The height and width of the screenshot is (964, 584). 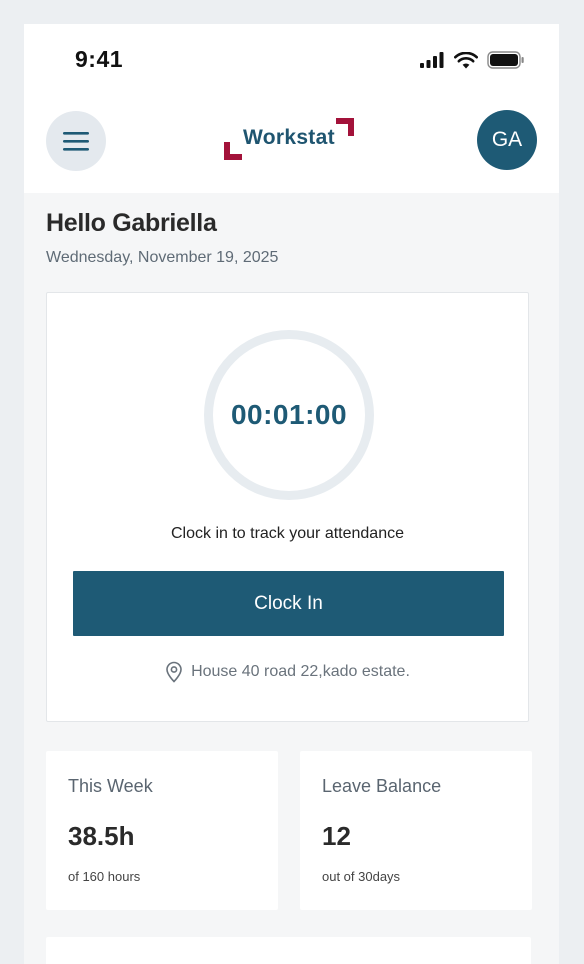 What do you see at coordinates (505, 60) in the screenshot?
I see `battery-icon` at bounding box center [505, 60].